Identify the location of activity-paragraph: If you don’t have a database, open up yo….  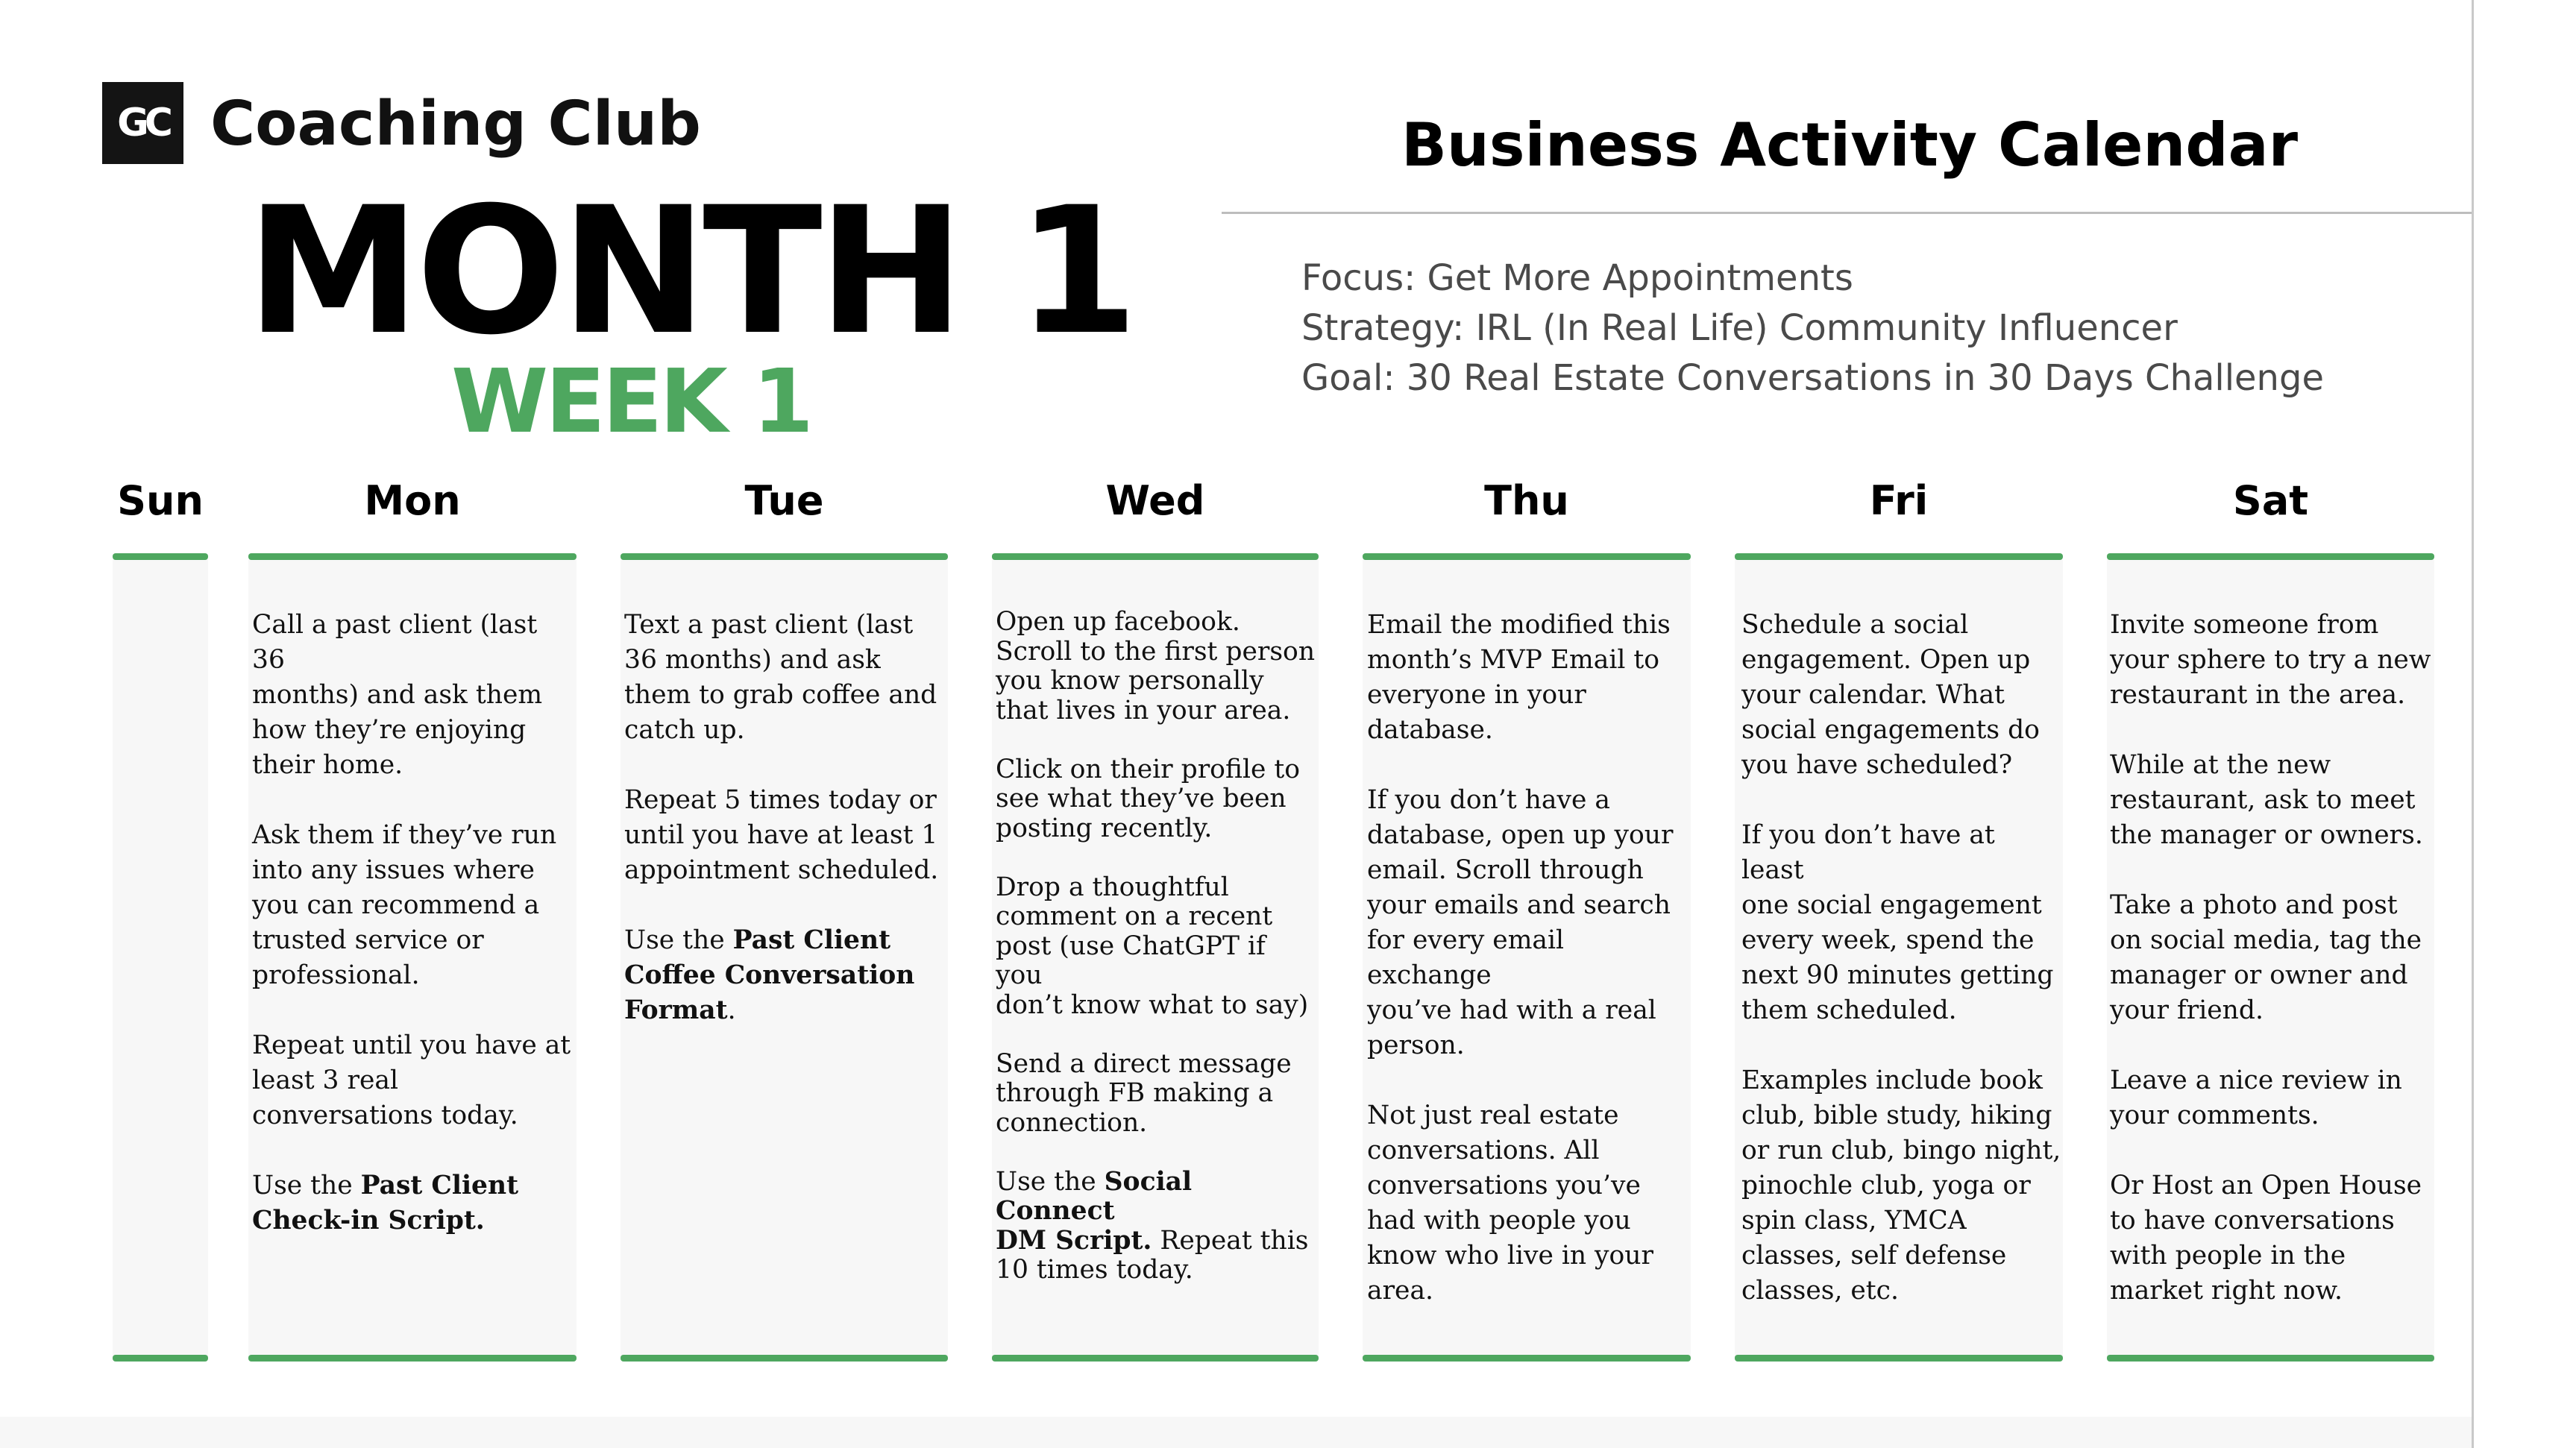
(1521, 922).